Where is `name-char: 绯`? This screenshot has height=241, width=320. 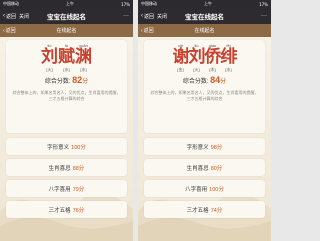
name-char: 绯 is located at coordinates (229, 57).